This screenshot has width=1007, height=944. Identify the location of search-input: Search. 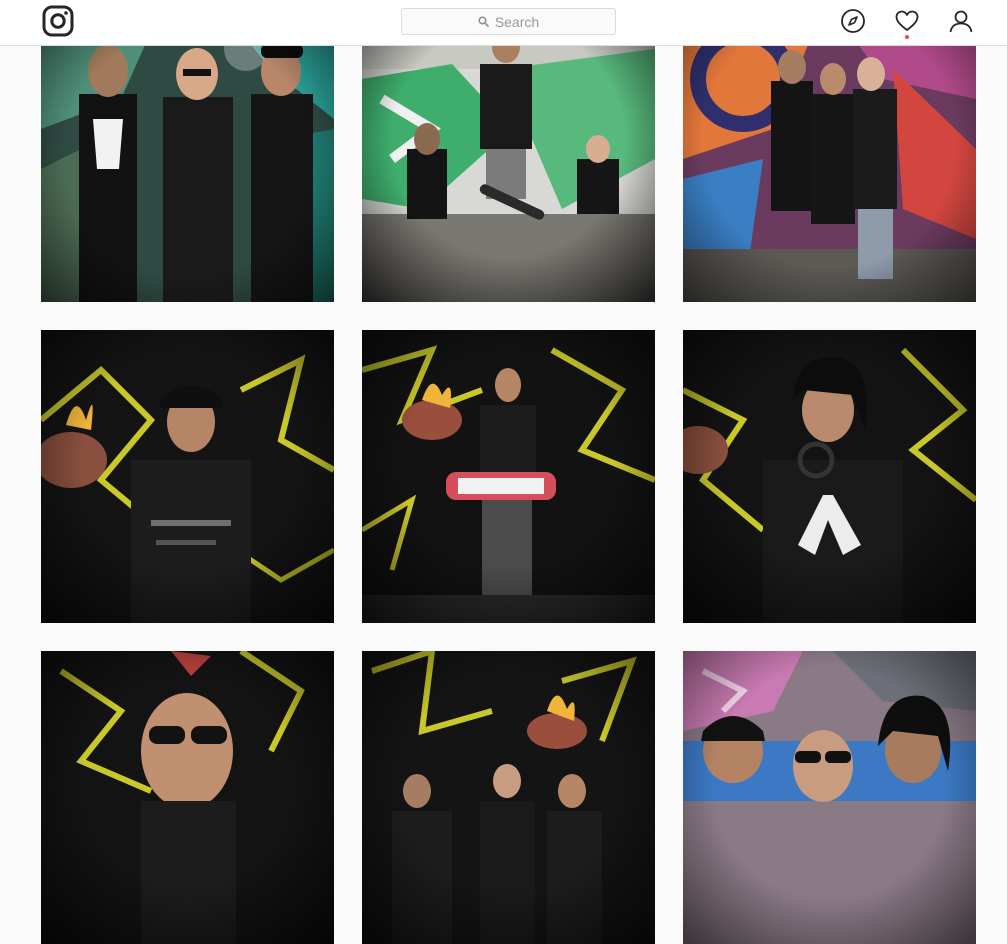
(508, 21).